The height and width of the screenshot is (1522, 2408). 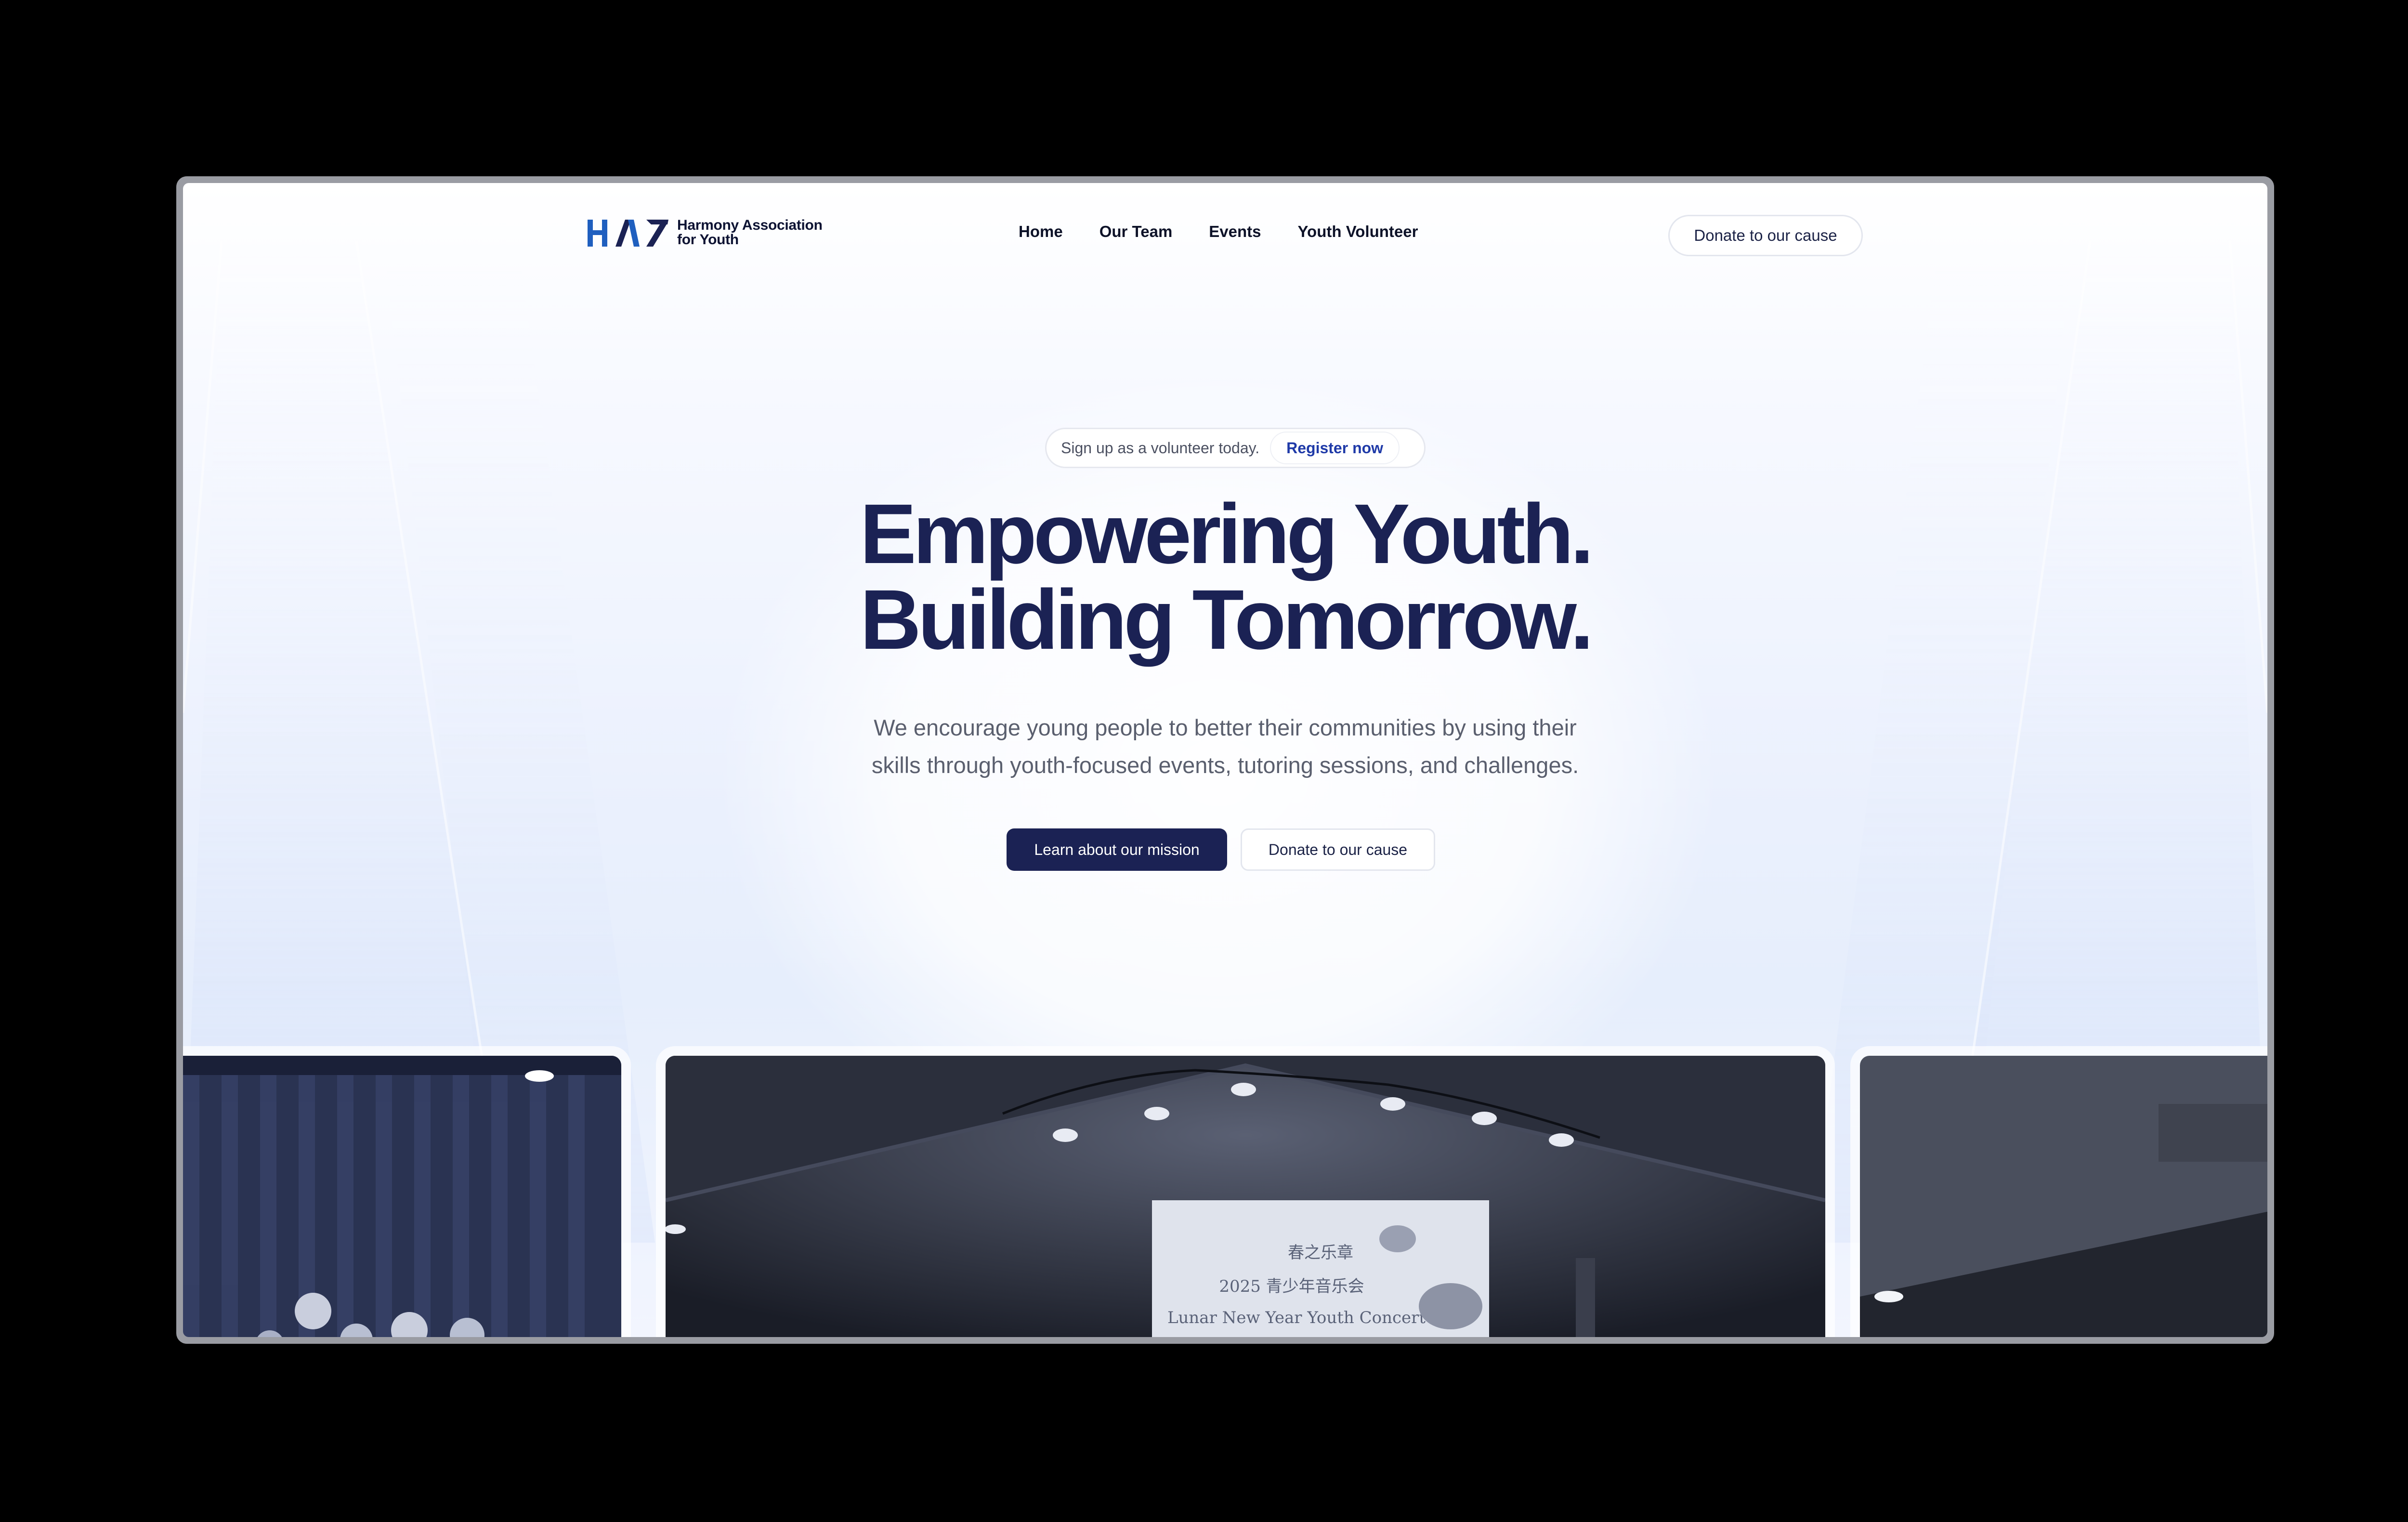 I want to click on hero-headline: Empowering Youth. Building Tomorrow., so click(x=1225, y=577).